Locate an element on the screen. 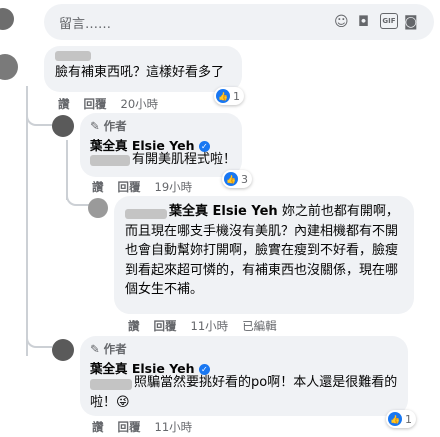  comment-text-2: 有開美肌程式啦！ is located at coordinates (184, 159).